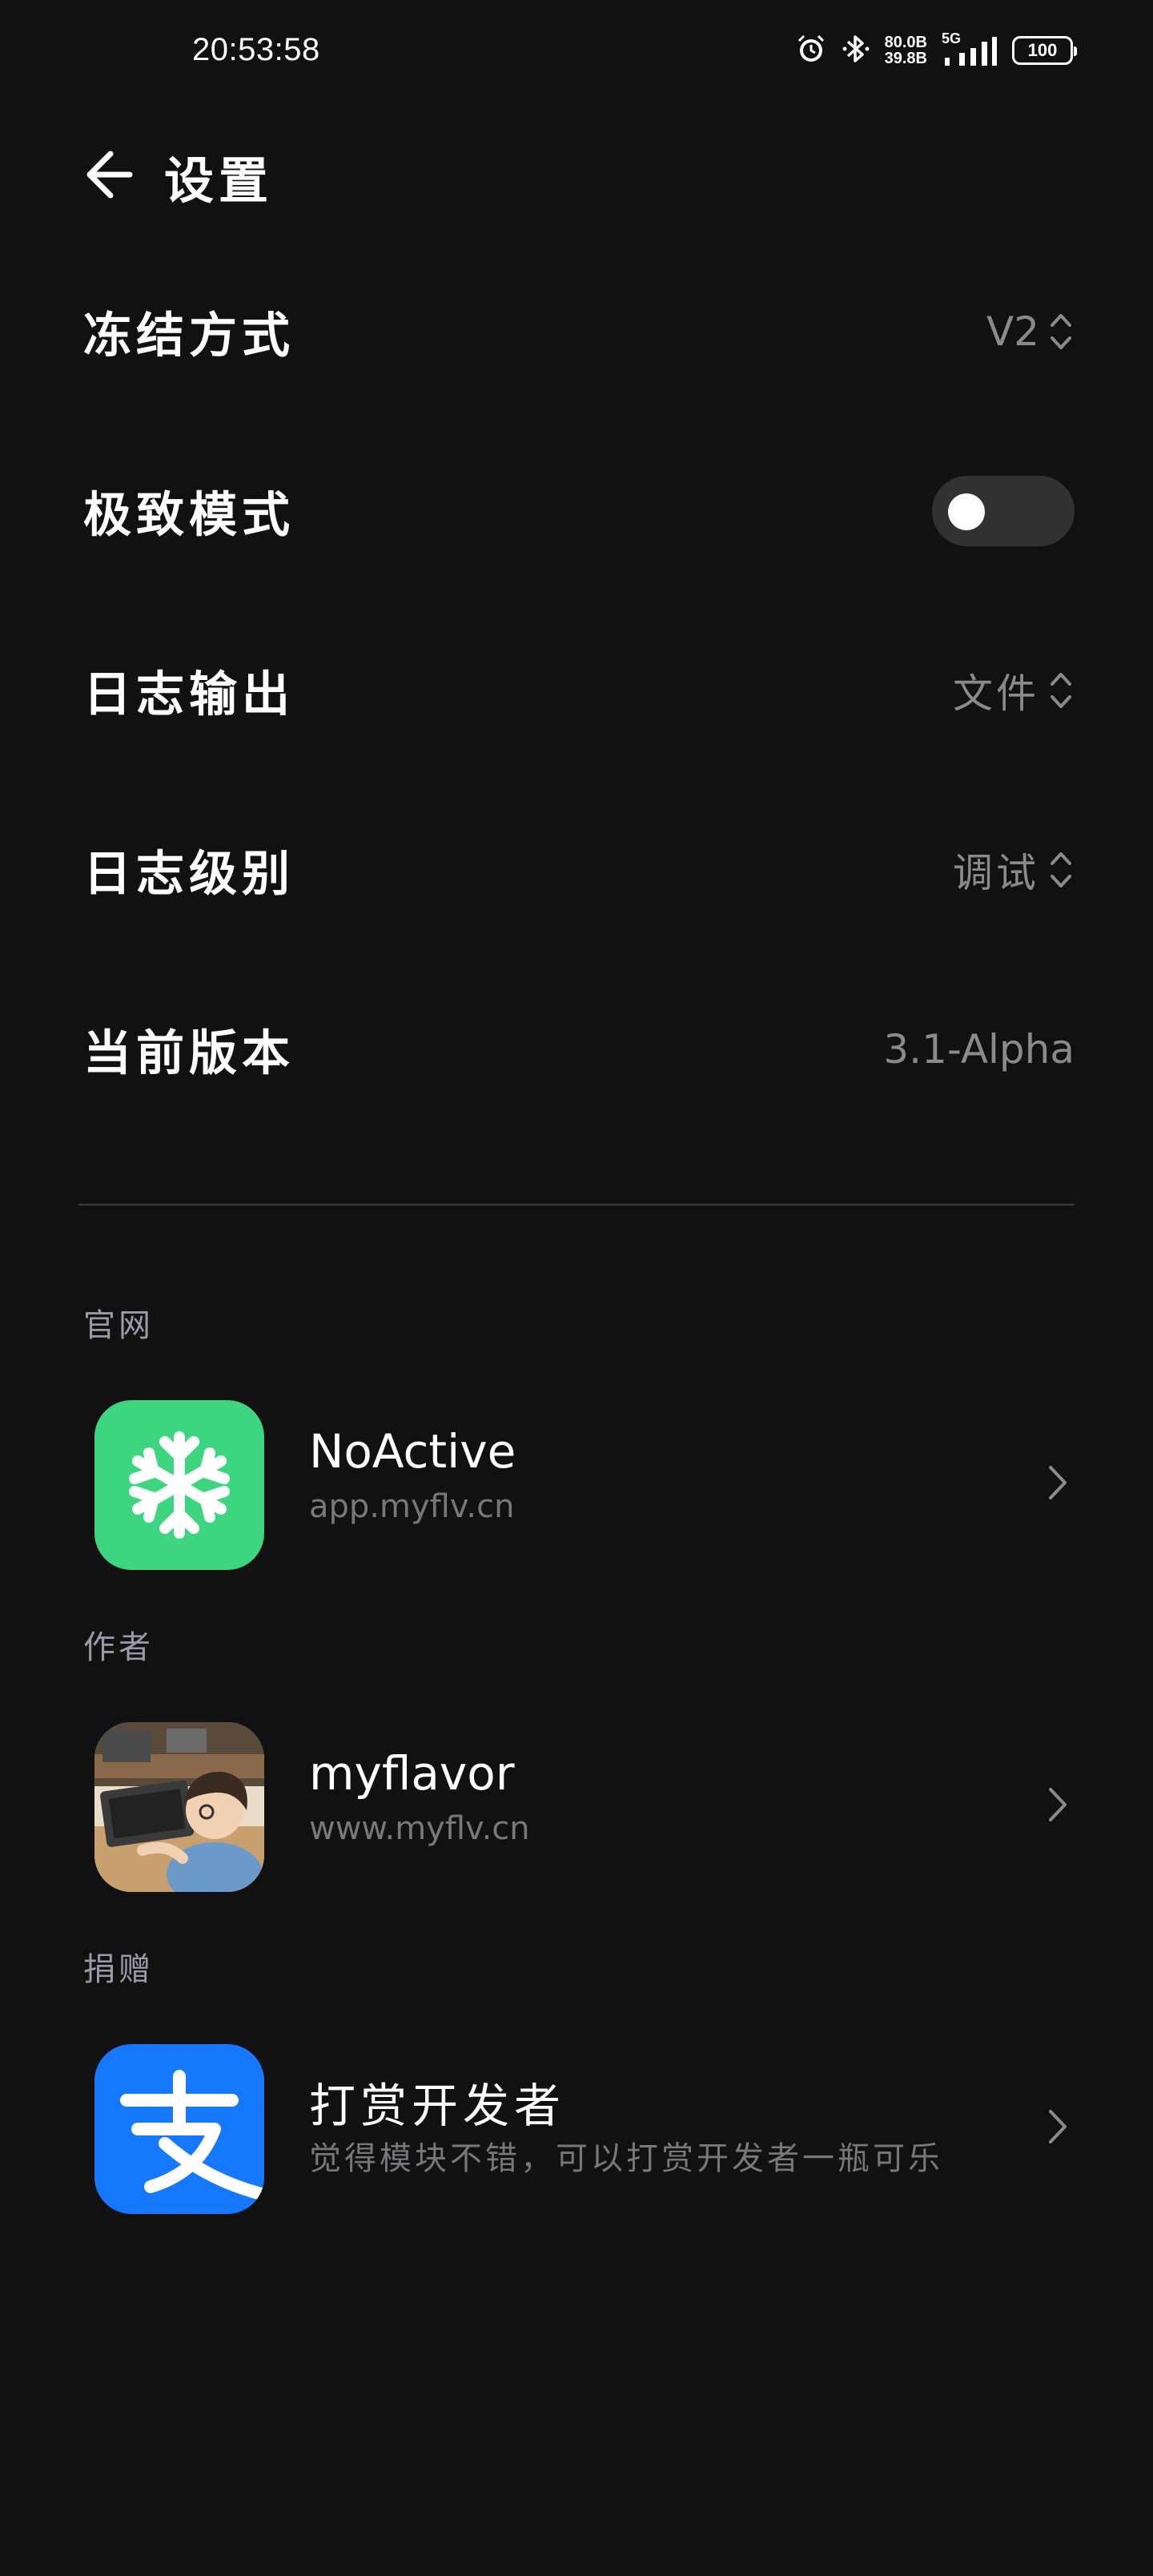 This screenshot has width=1153, height=2576. Describe the element at coordinates (412, 1506) in the screenshot. I see `link-subtitle: app.myflv.cn` at that location.